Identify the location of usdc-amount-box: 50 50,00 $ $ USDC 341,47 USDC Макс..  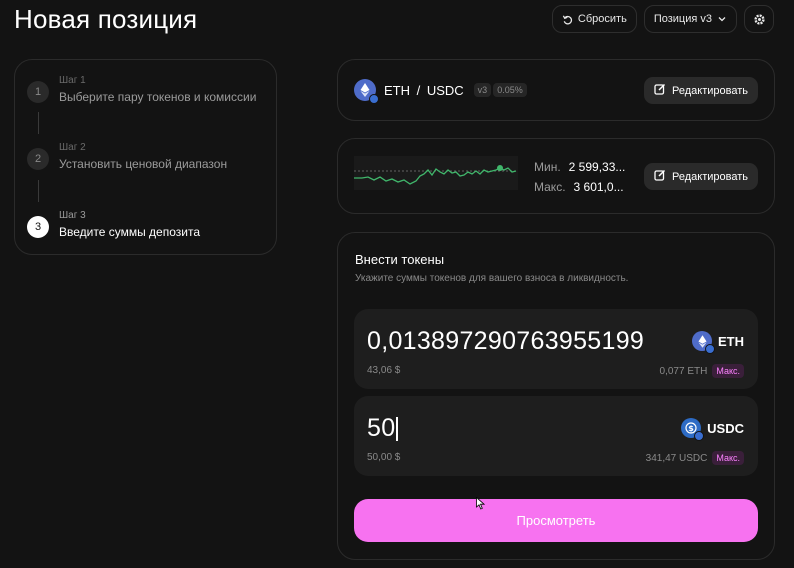
(556, 436).